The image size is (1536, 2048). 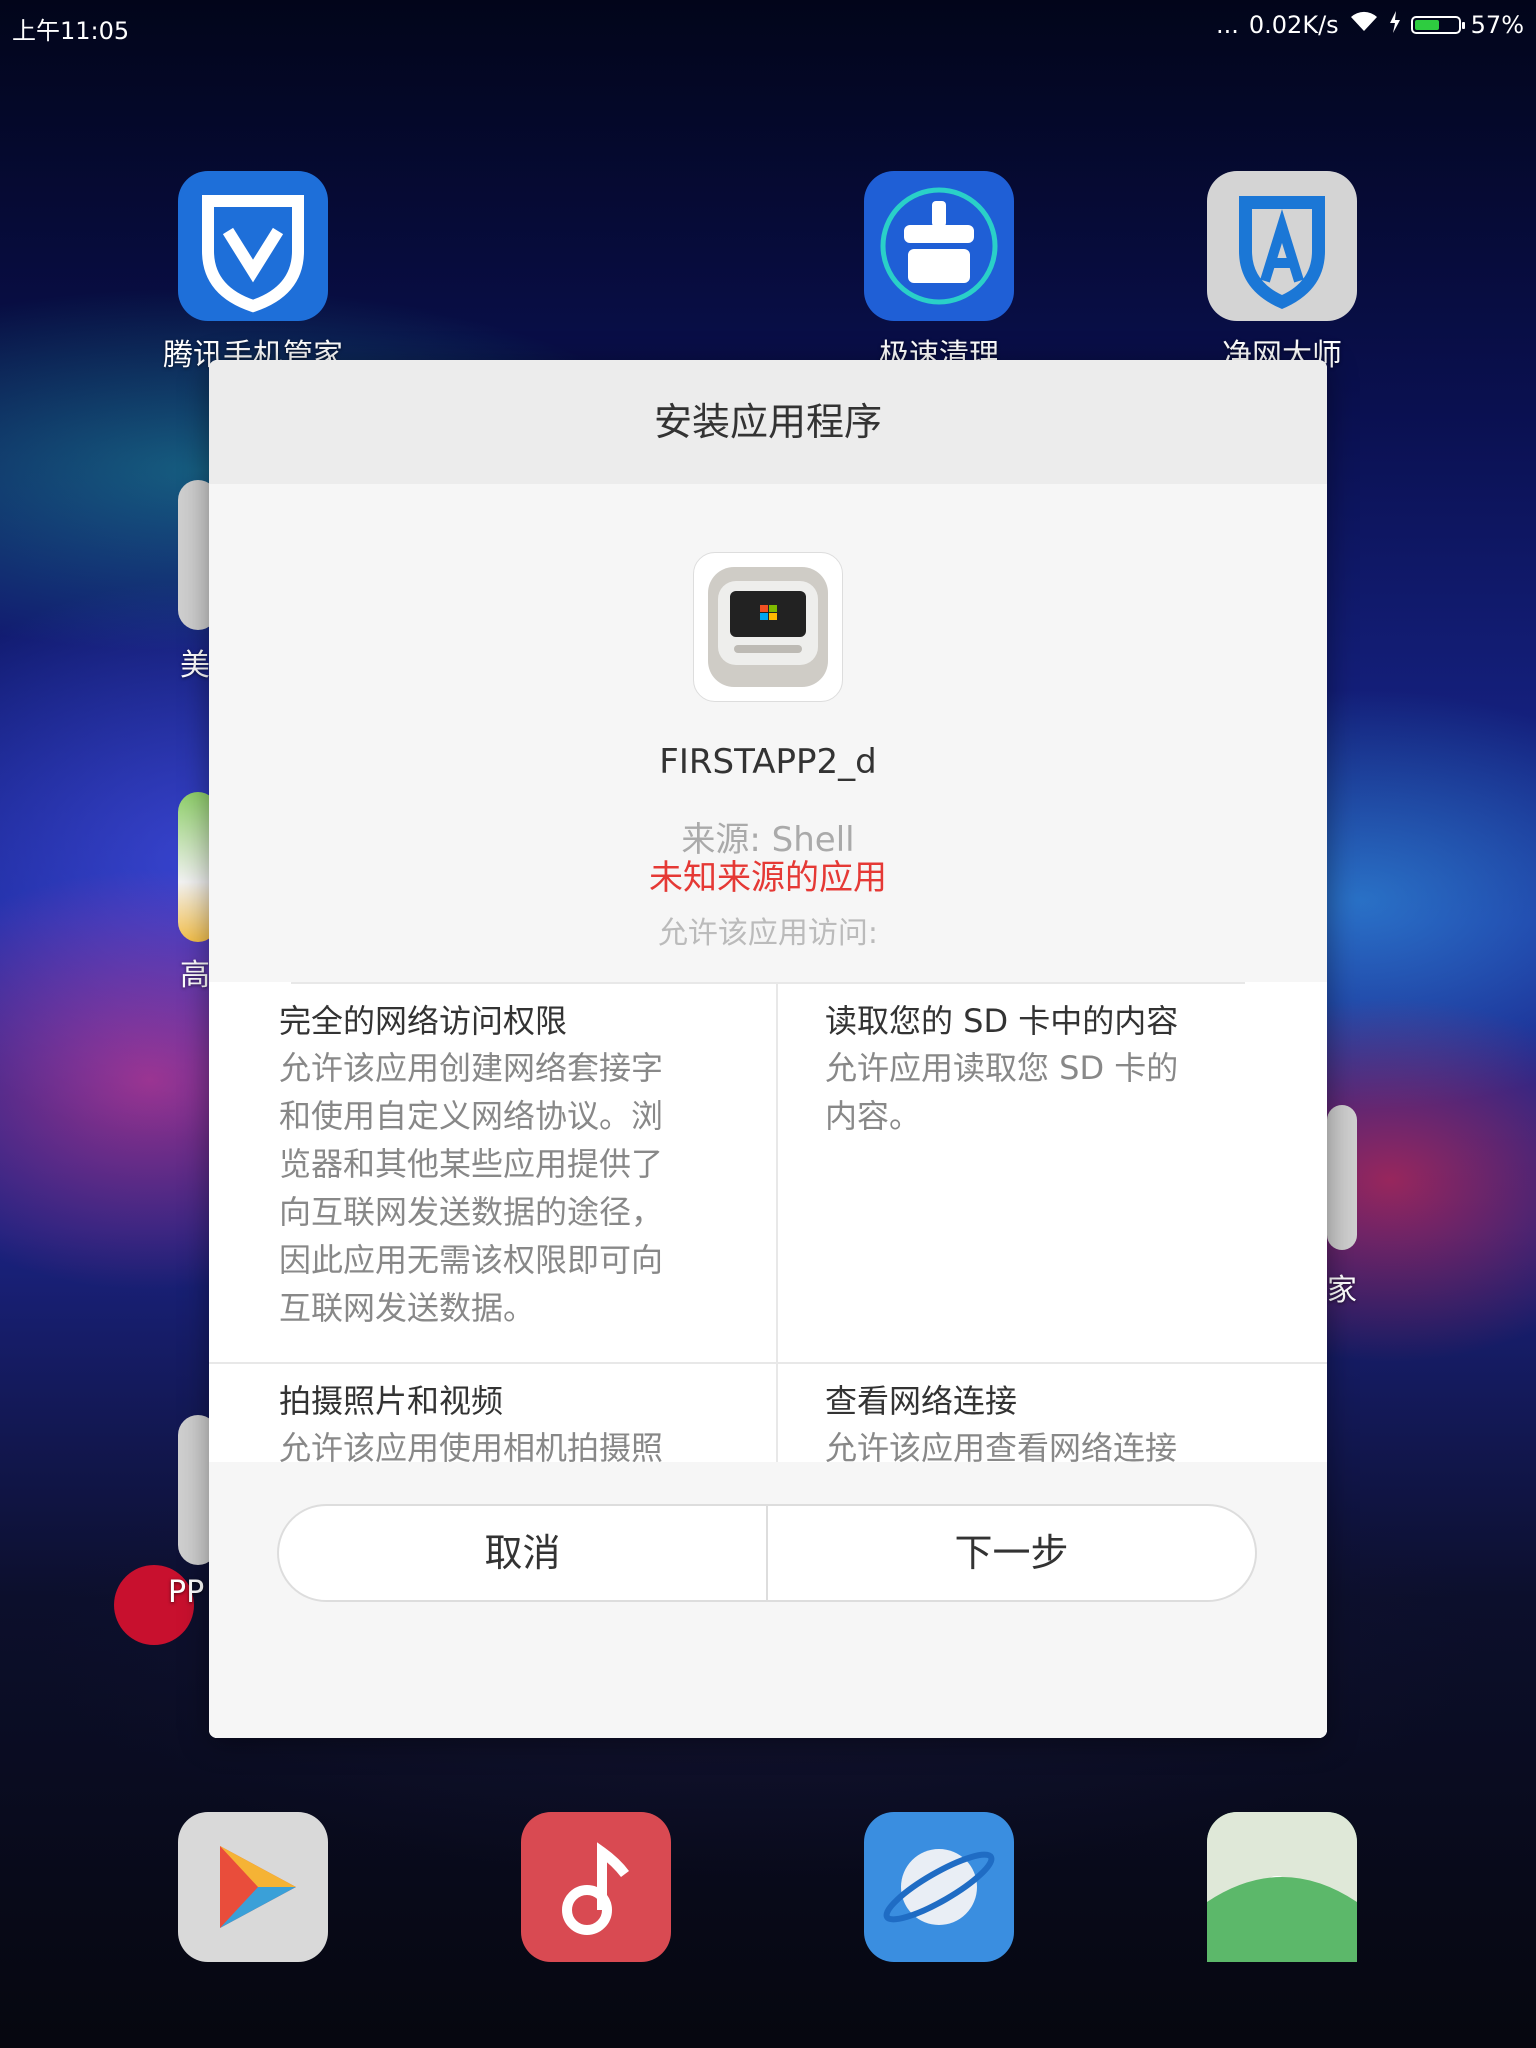 What do you see at coordinates (258, 1887) in the screenshot?
I see `play-triangle-icon` at bounding box center [258, 1887].